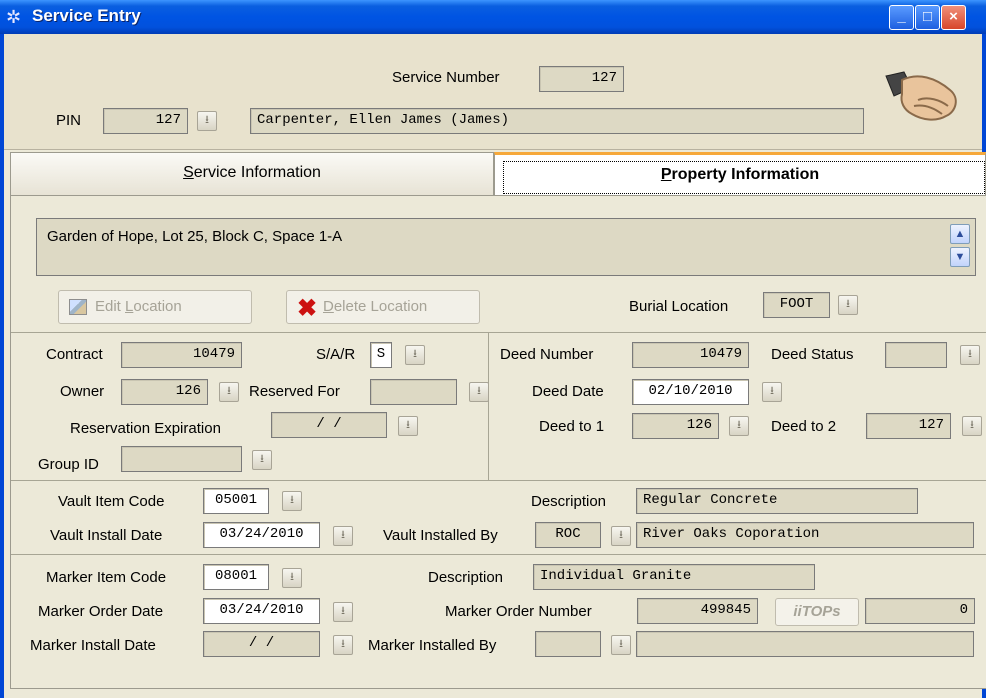 Image resolution: width=986 pixels, height=698 pixels. Describe the element at coordinates (307, 308) in the screenshot. I see `delete-x-icon: ✖` at that location.